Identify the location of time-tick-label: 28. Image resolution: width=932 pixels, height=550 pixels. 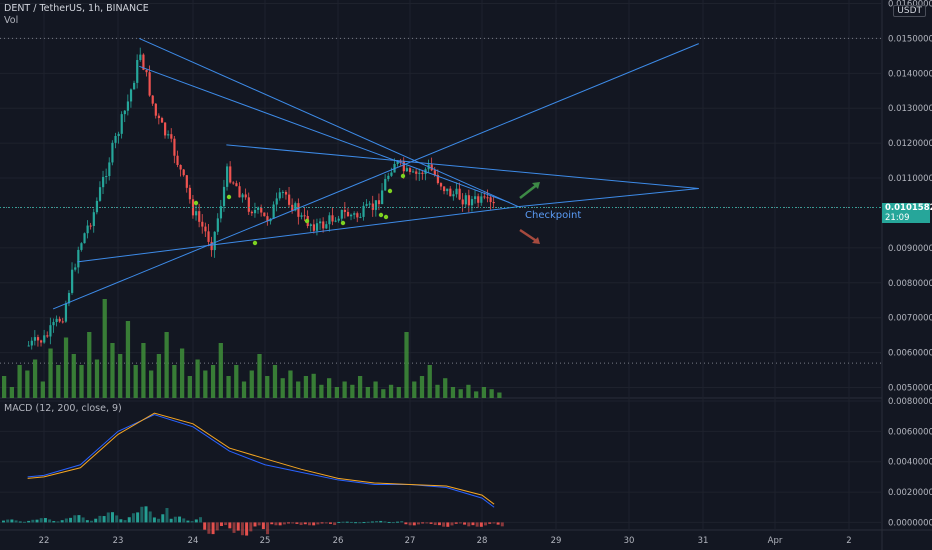
(482, 541).